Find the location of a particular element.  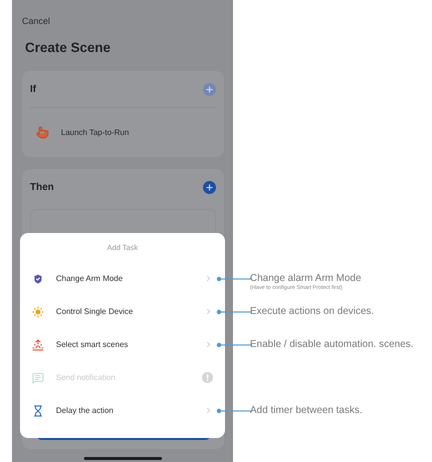

shield-icon is located at coordinates (38, 278).